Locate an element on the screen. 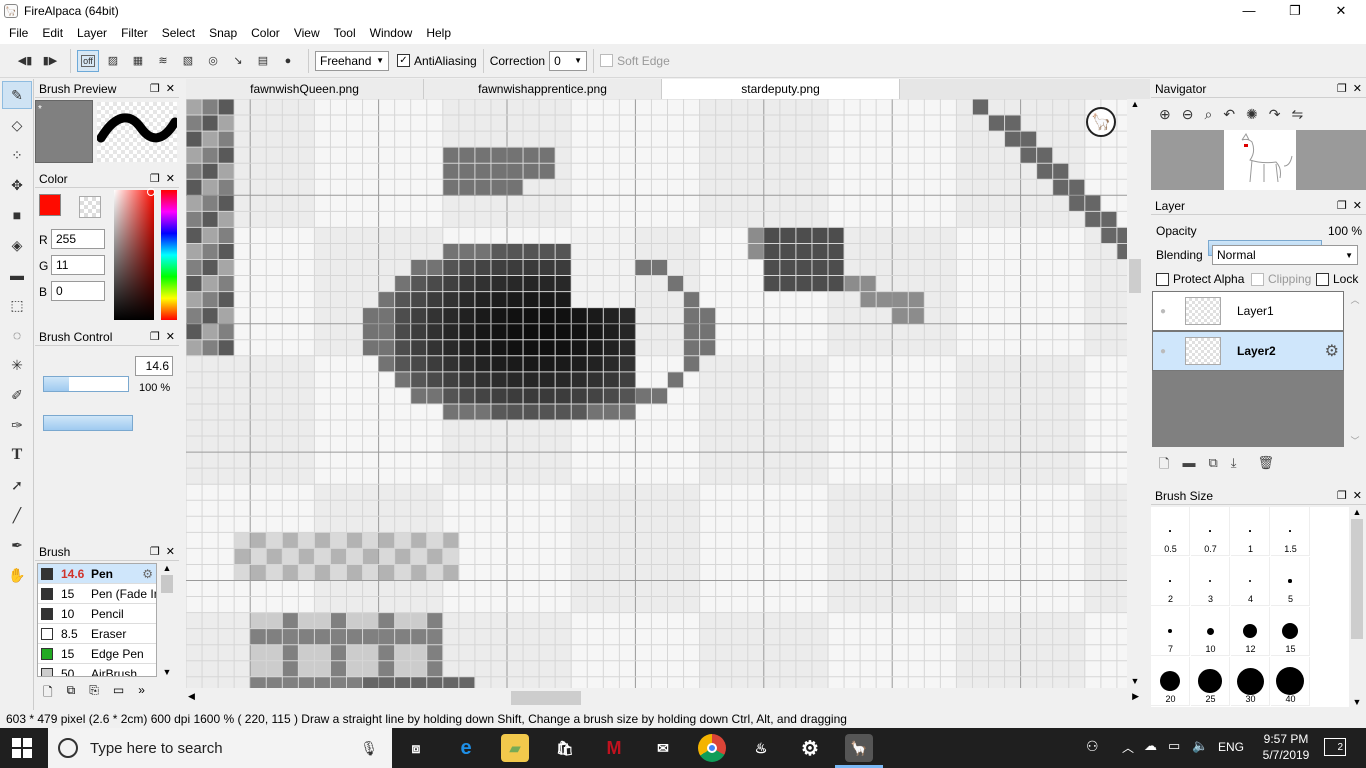 The image size is (1366, 768). layer-row-layer2: ● Layer2 ⚙ is located at coordinates (1248, 351).